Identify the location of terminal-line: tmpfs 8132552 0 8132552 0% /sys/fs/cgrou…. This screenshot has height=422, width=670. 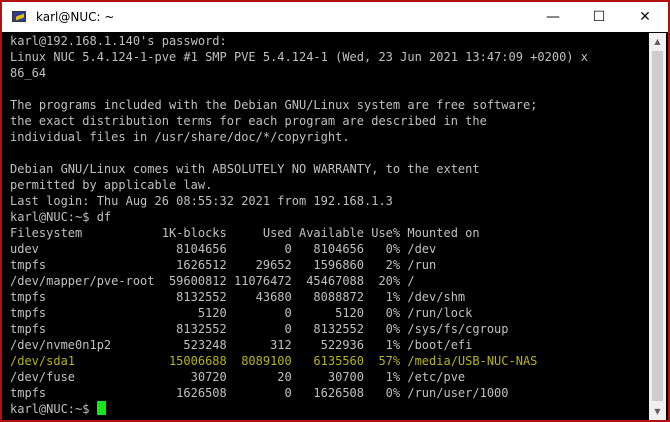
(331, 329).